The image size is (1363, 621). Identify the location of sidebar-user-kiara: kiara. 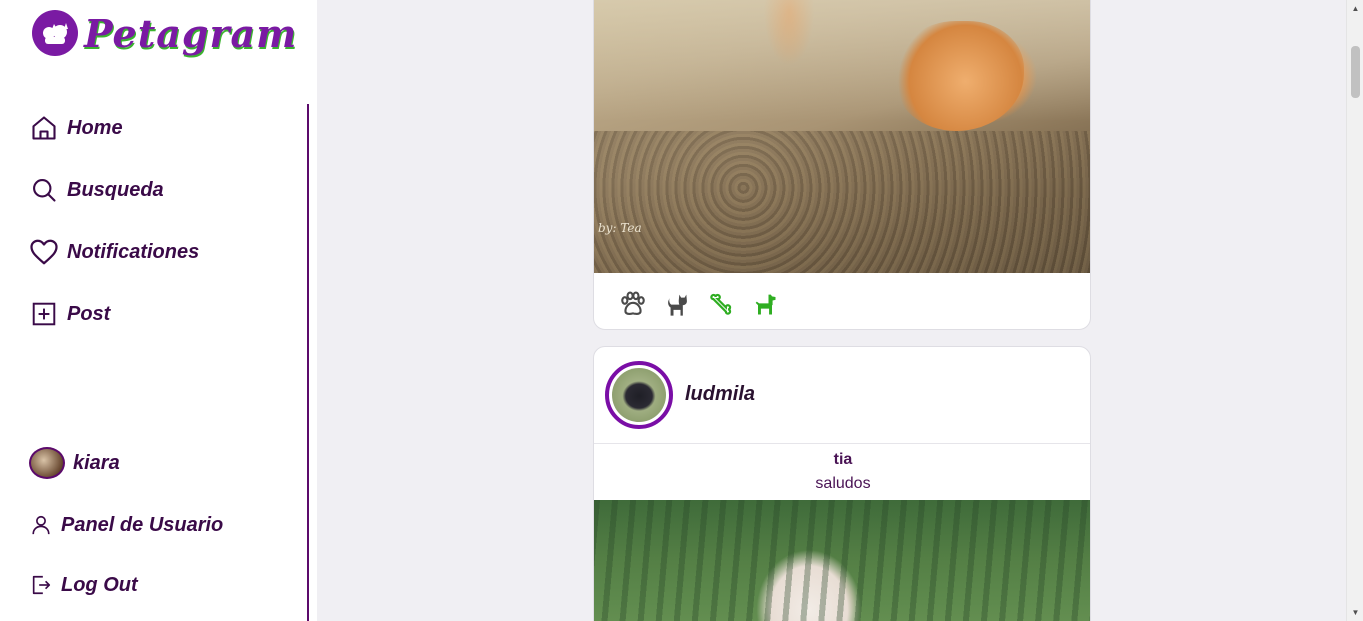
(74, 463).